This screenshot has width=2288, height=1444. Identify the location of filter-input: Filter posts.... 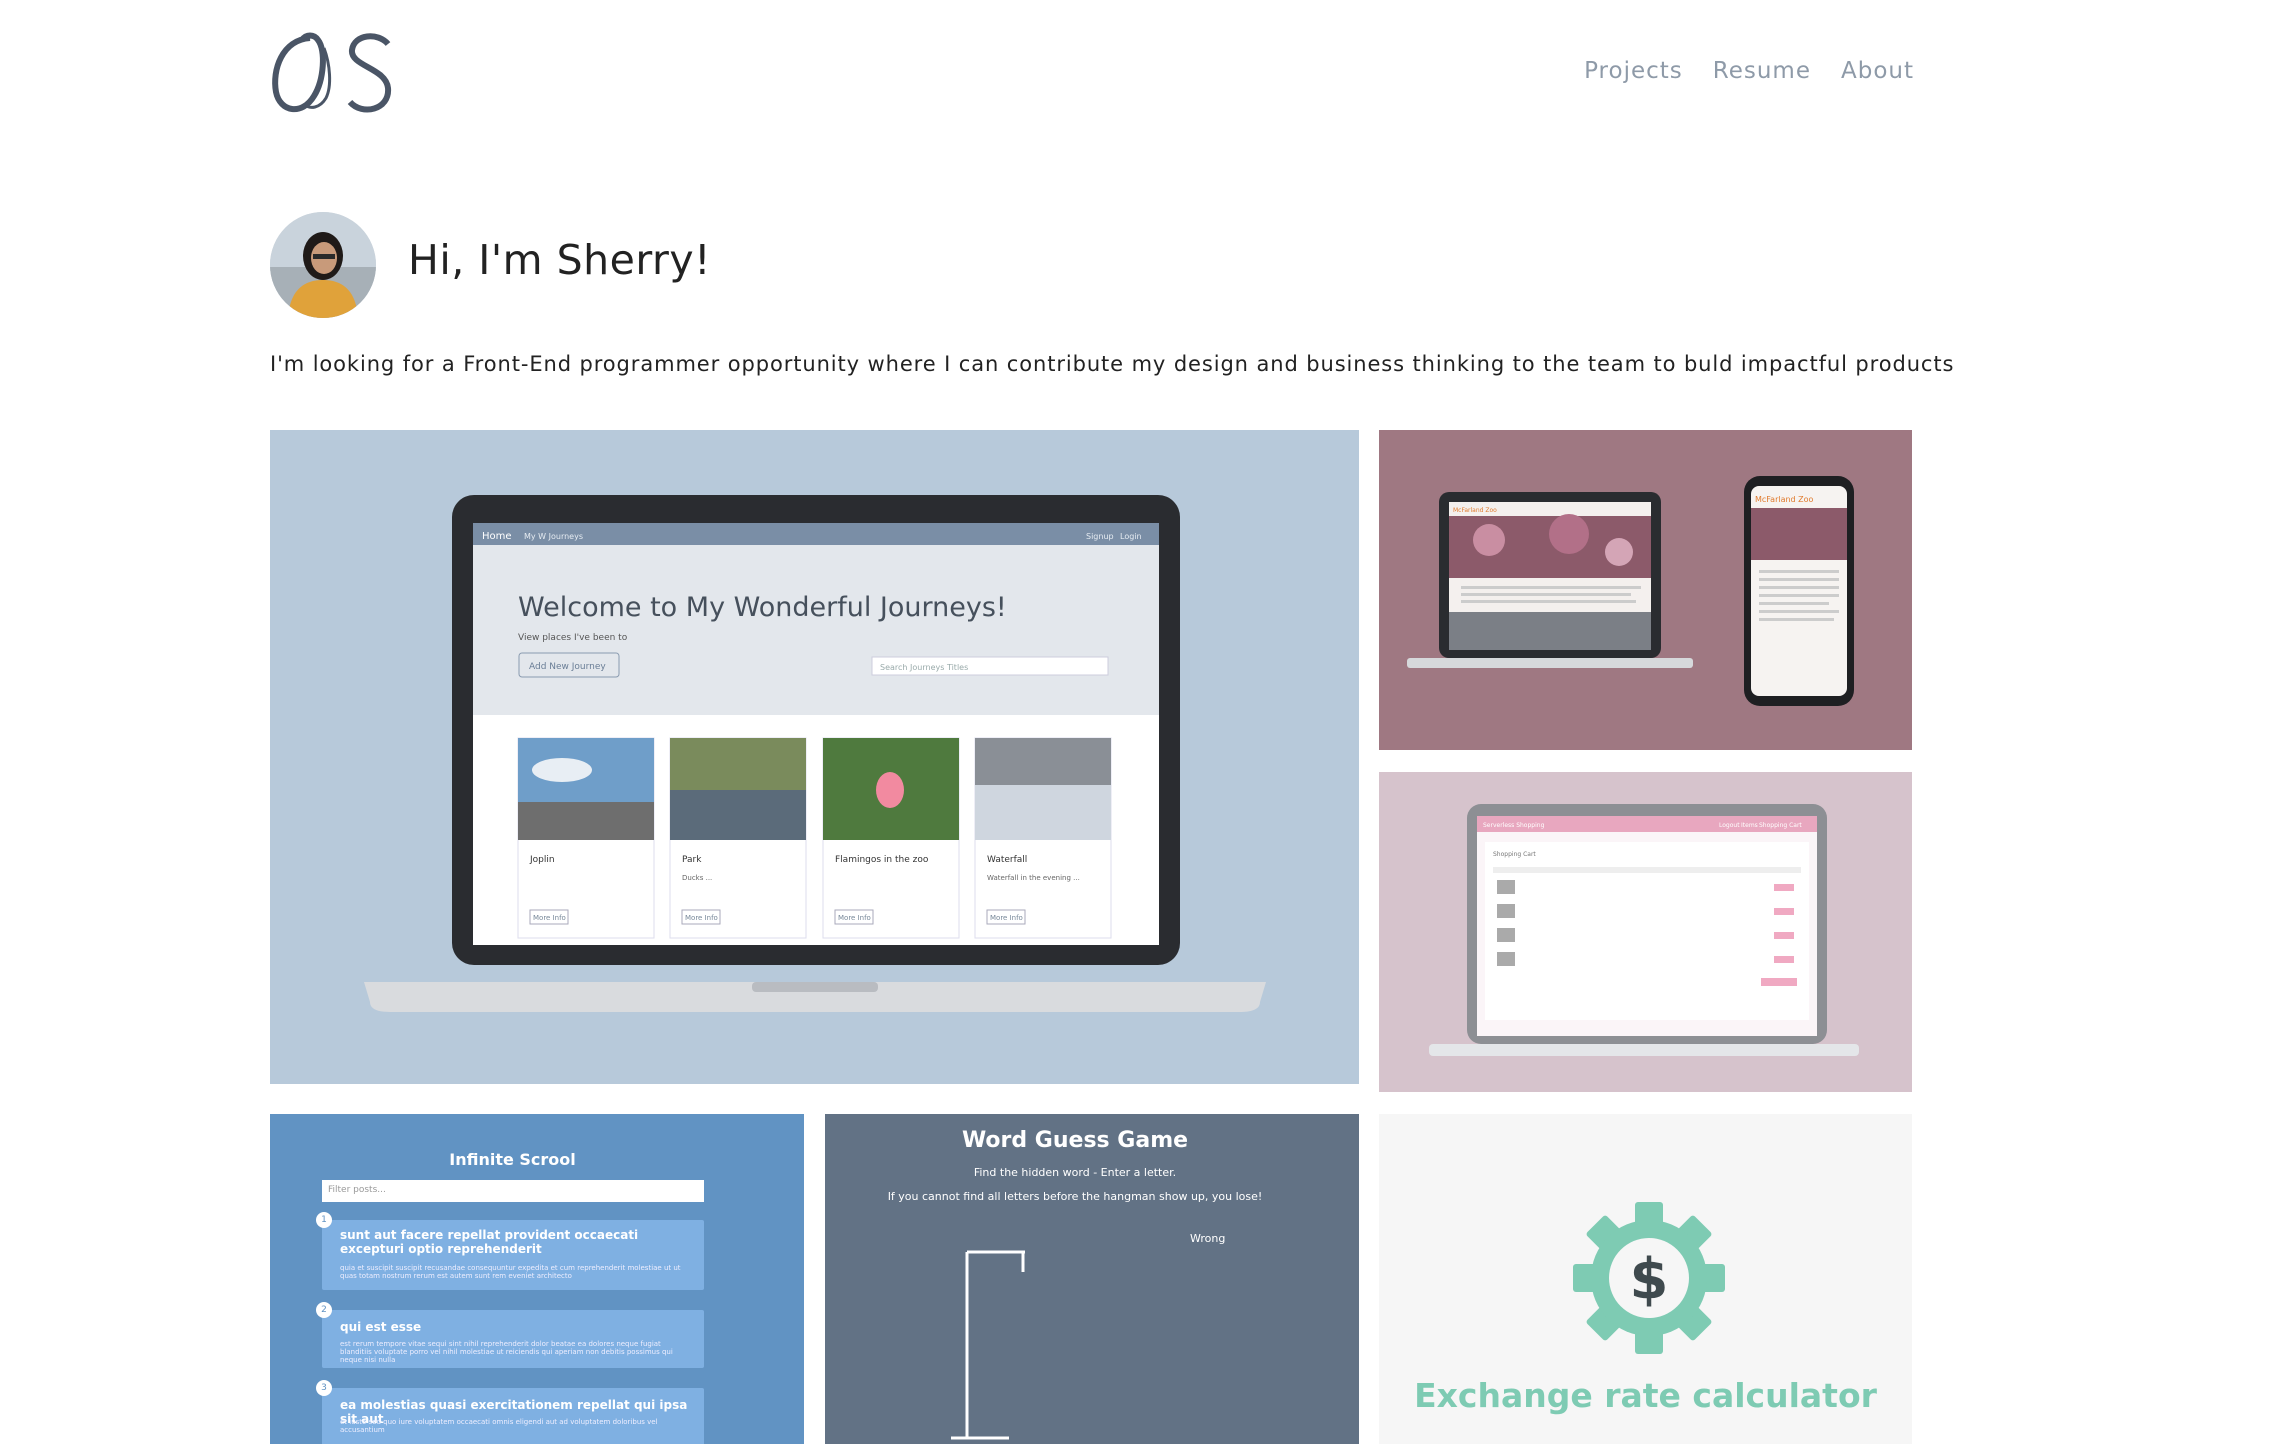
(513, 1191).